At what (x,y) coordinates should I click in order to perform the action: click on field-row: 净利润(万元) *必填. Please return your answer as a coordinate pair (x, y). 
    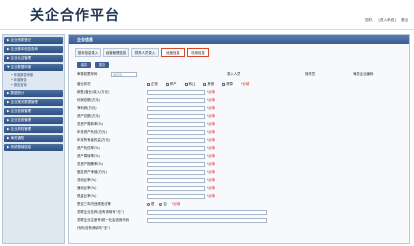
    Looking at the image, I should click on (240, 108).